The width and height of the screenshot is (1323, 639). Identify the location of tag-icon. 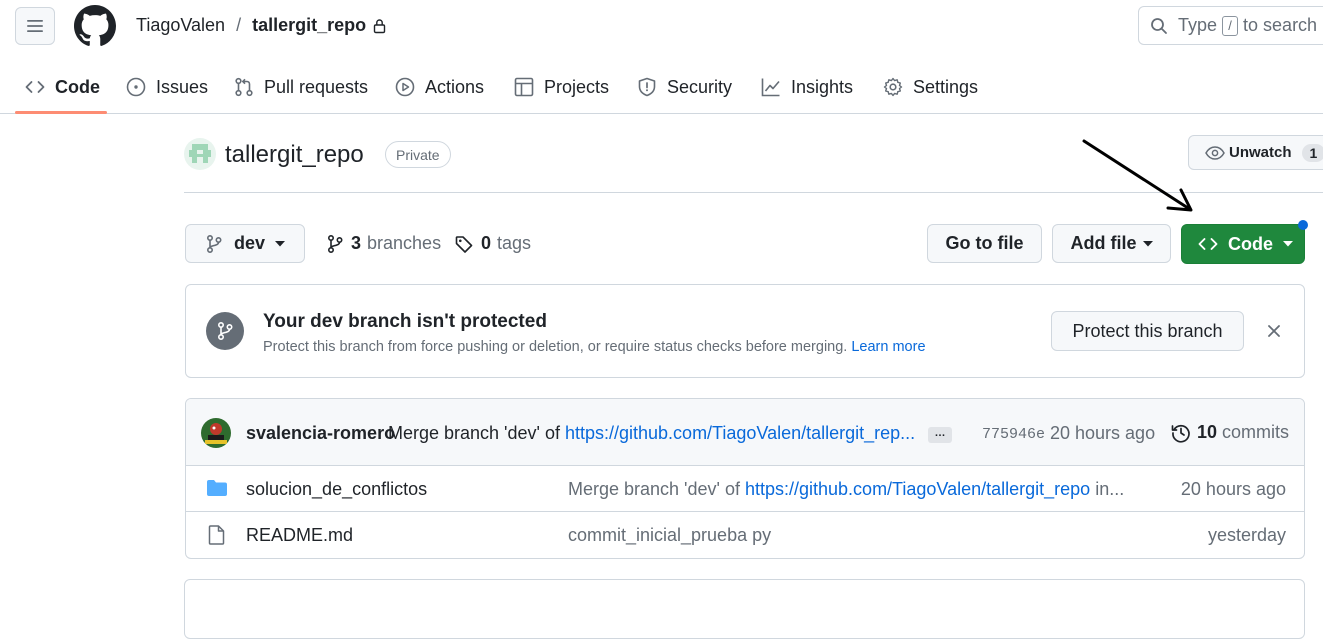
(464, 244).